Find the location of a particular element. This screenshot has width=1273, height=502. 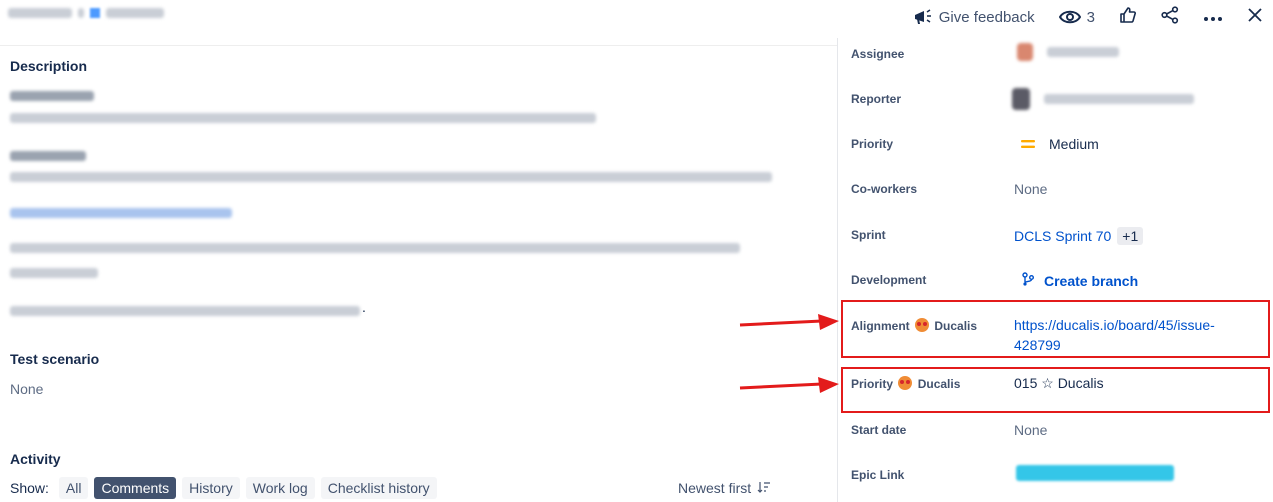

epic-link-value is located at coordinates (1095, 474).